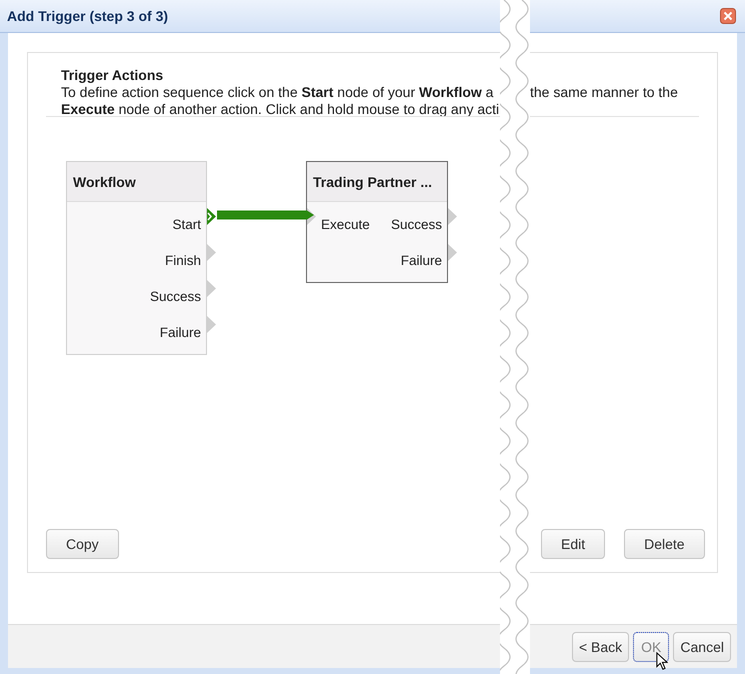 The image size is (745, 674). I want to click on dialog-button: Cancel, so click(702, 647).